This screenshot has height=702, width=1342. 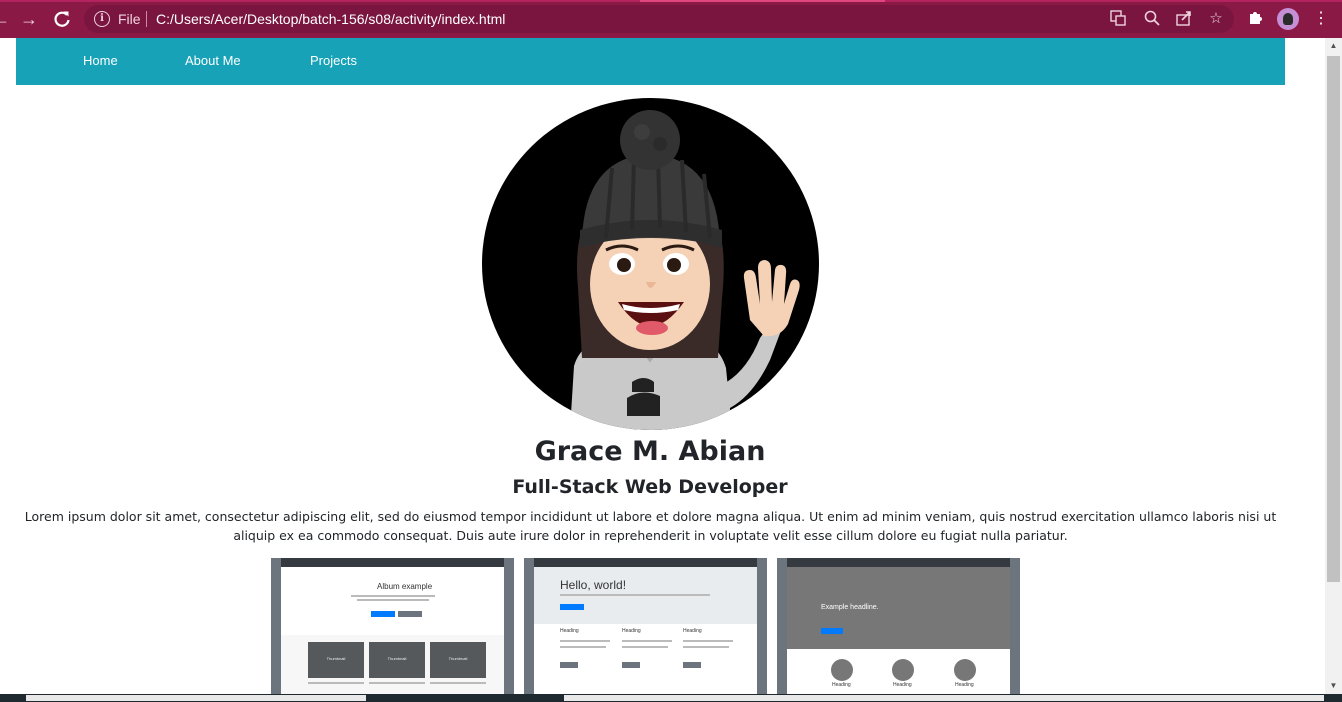 I want to click on zoom-icon, so click(x=1152, y=19).